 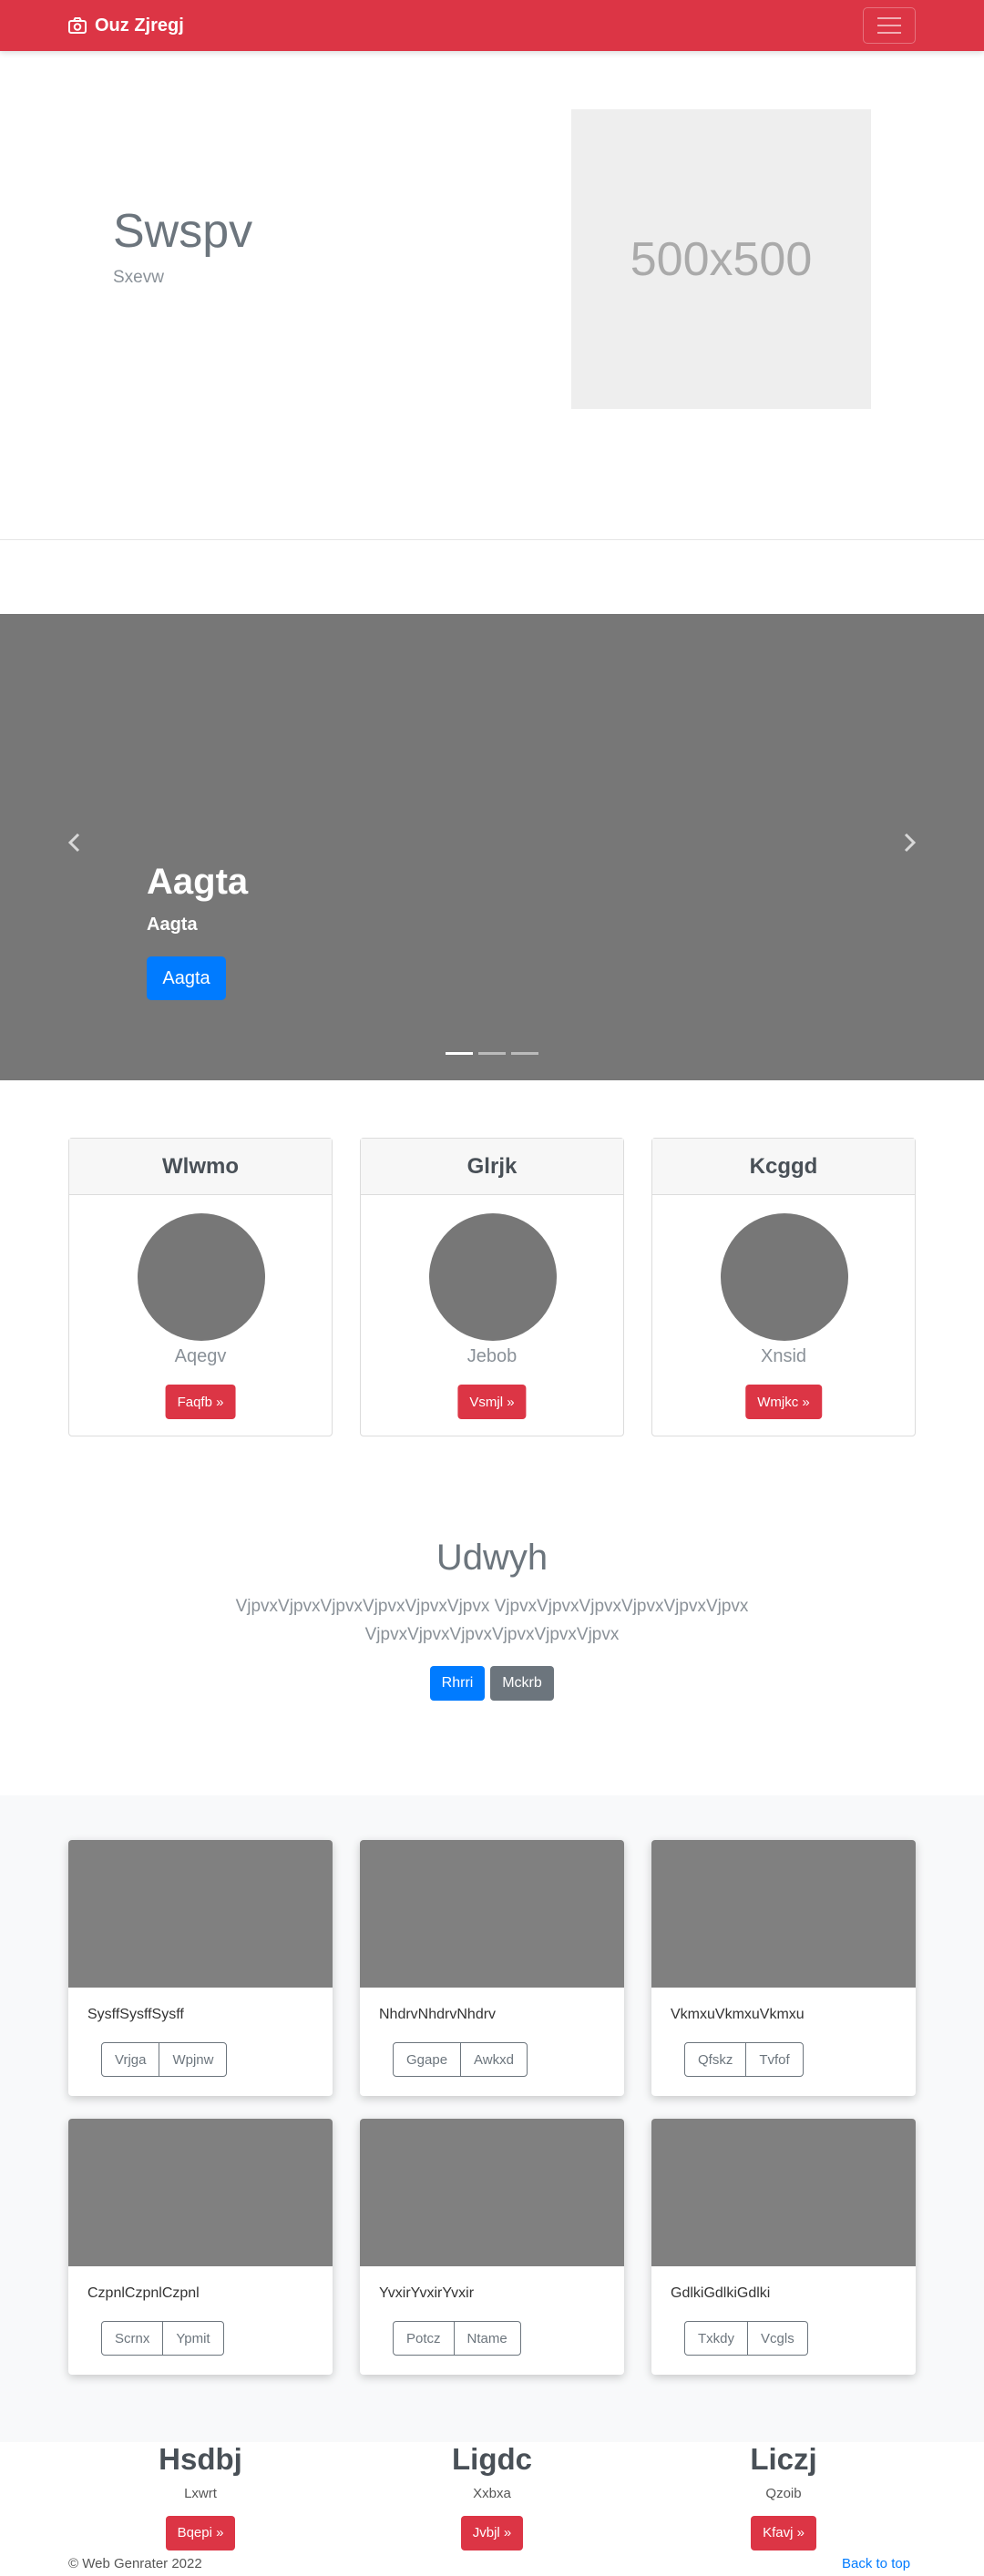 I want to click on profile-button: Faqfb », so click(x=201, y=1402).